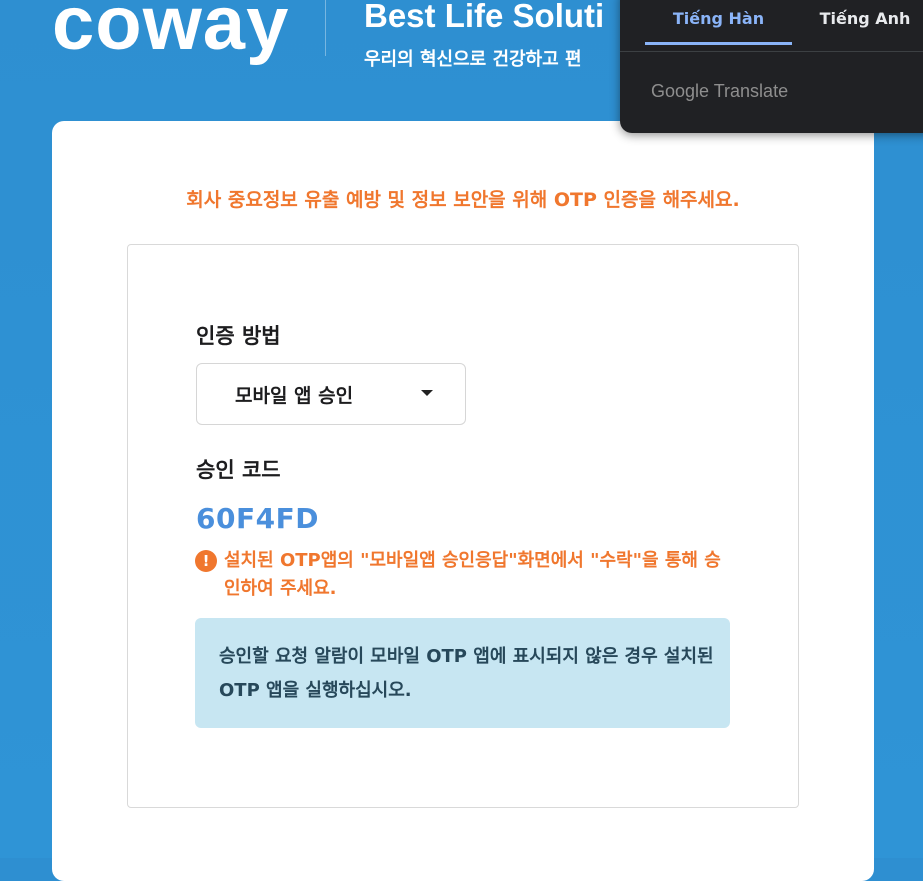 This screenshot has height=881, width=923. What do you see at coordinates (463, 200) in the screenshot?
I see `otp-notice: 회사 중요정보 유출 예방 및 정보 보안을 위해 OTP 인증을 해주세요.` at bounding box center [463, 200].